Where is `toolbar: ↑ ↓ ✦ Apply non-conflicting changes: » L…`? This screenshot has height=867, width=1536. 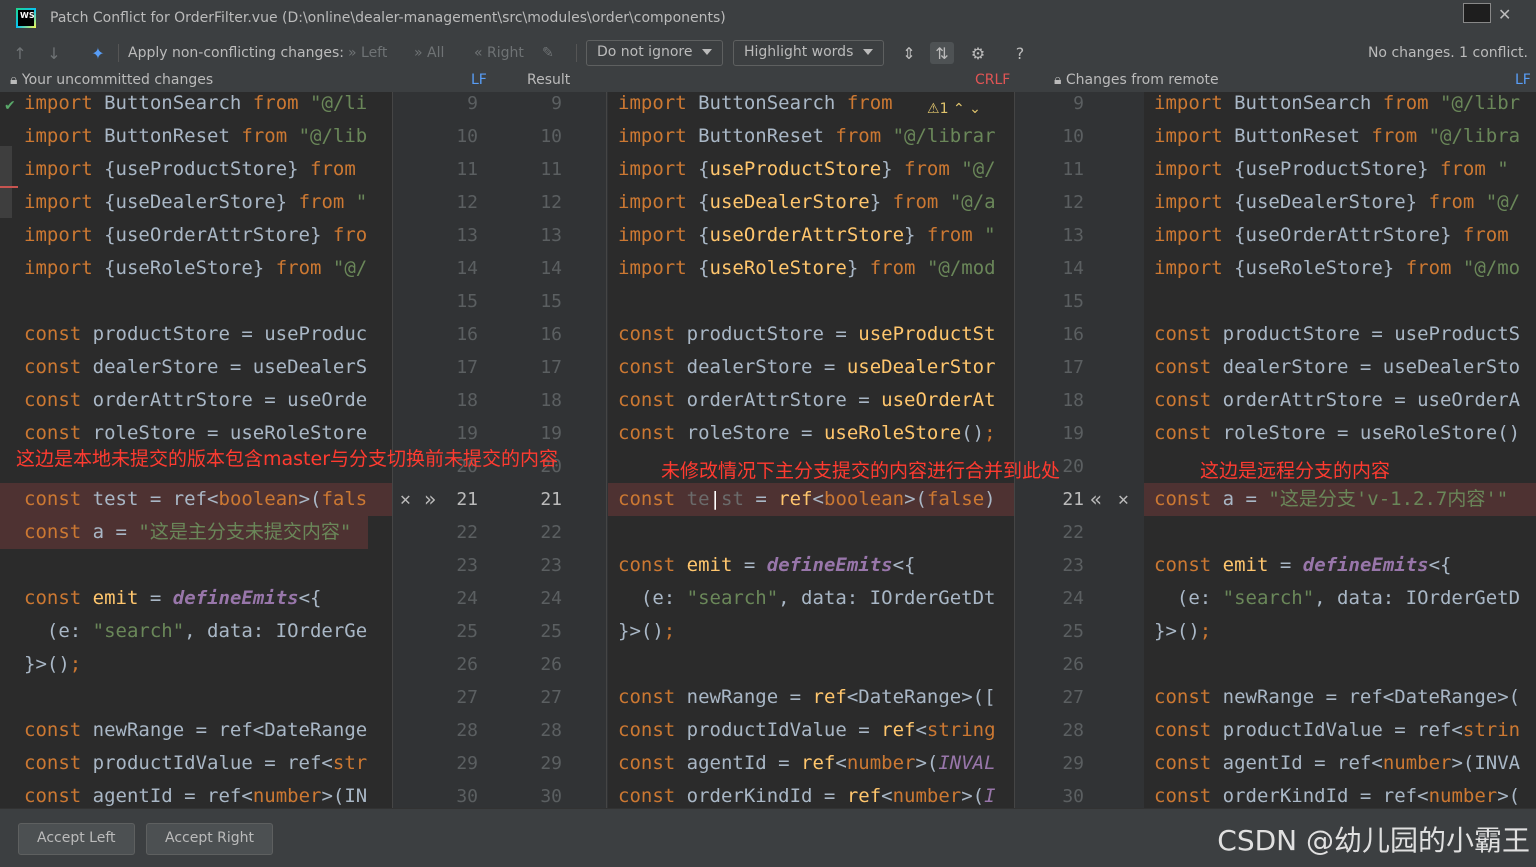 toolbar: ↑ ↓ ✦ Apply non-conflicting changes: » L… is located at coordinates (768, 53).